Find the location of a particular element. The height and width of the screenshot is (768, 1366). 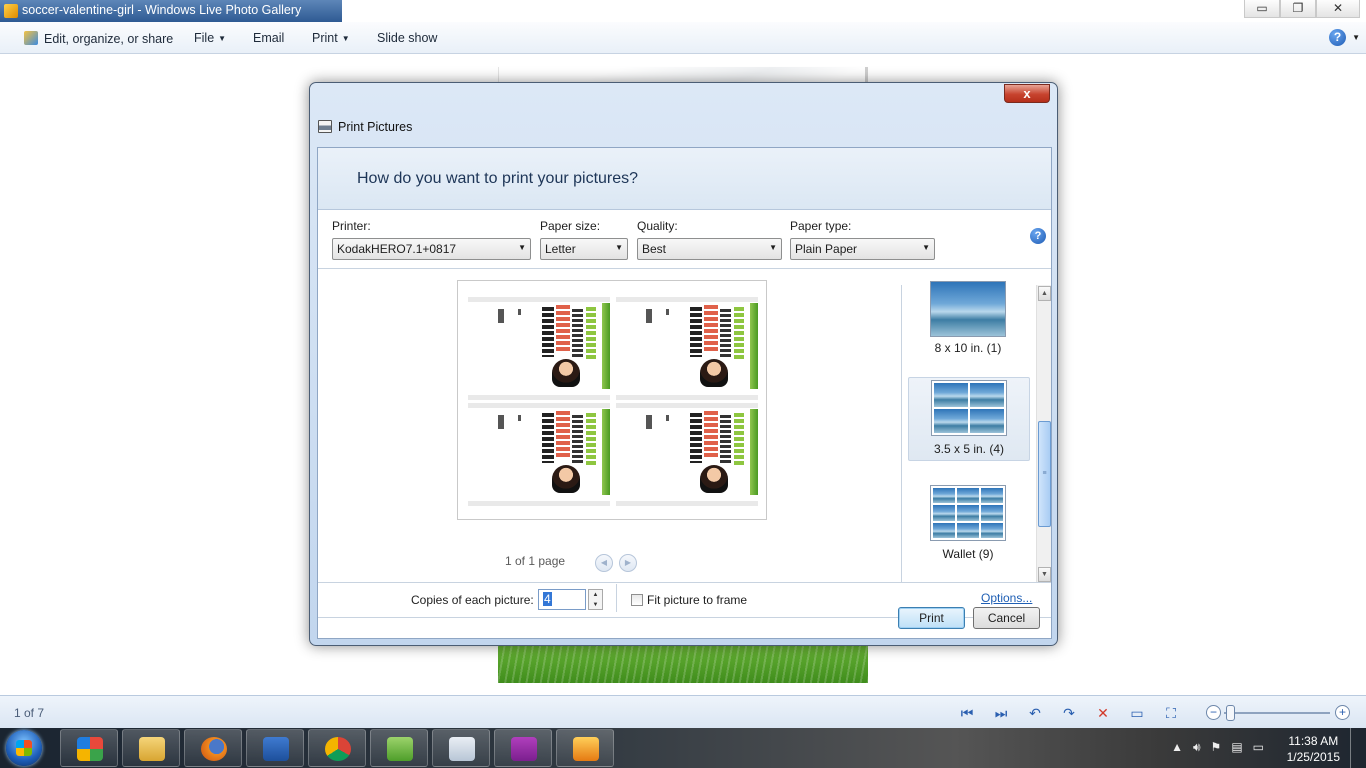

paper-type-label: Paper type: is located at coordinates (821, 226).